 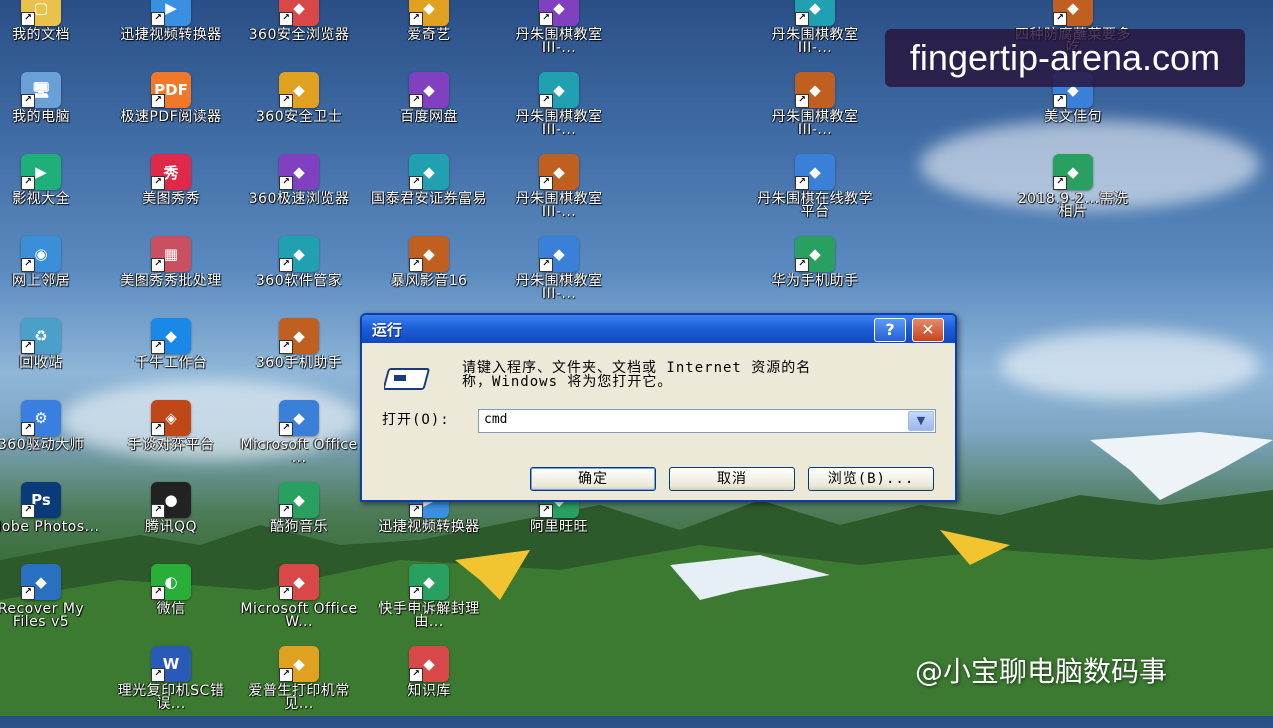 What do you see at coordinates (50, 195) in the screenshot?
I see `desktop-icon: ▶ ↗ 影视大全` at bounding box center [50, 195].